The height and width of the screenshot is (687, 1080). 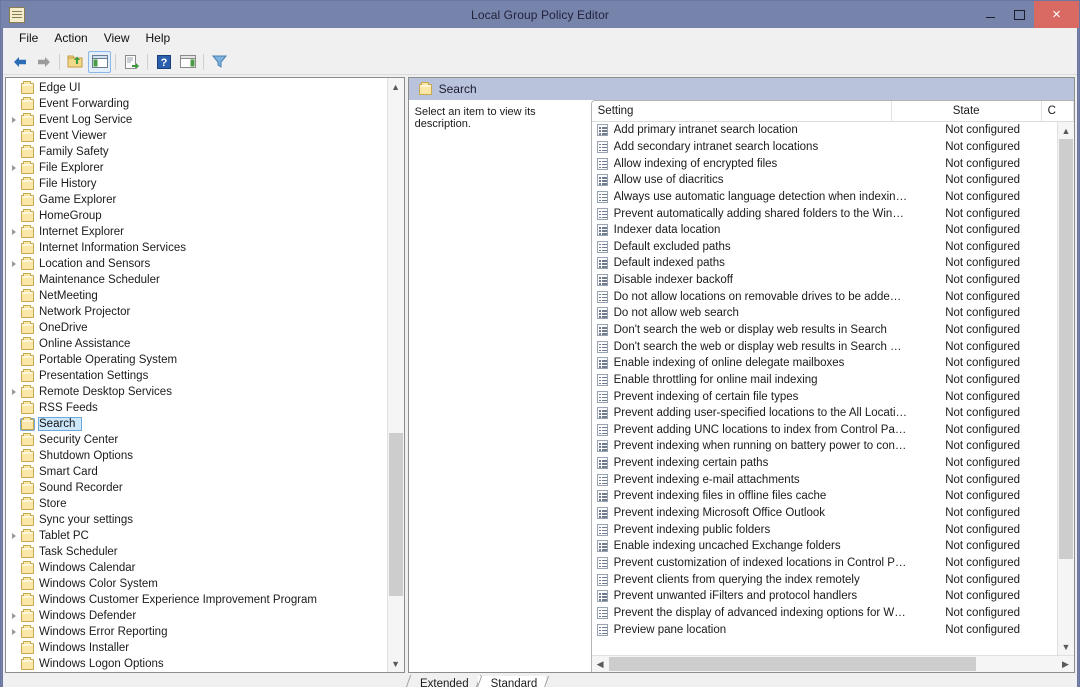 What do you see at coordinates (196, 632) in the screenshot?
I see `tree-item: Windows Error Reporting` at bounding box center [196, 632].